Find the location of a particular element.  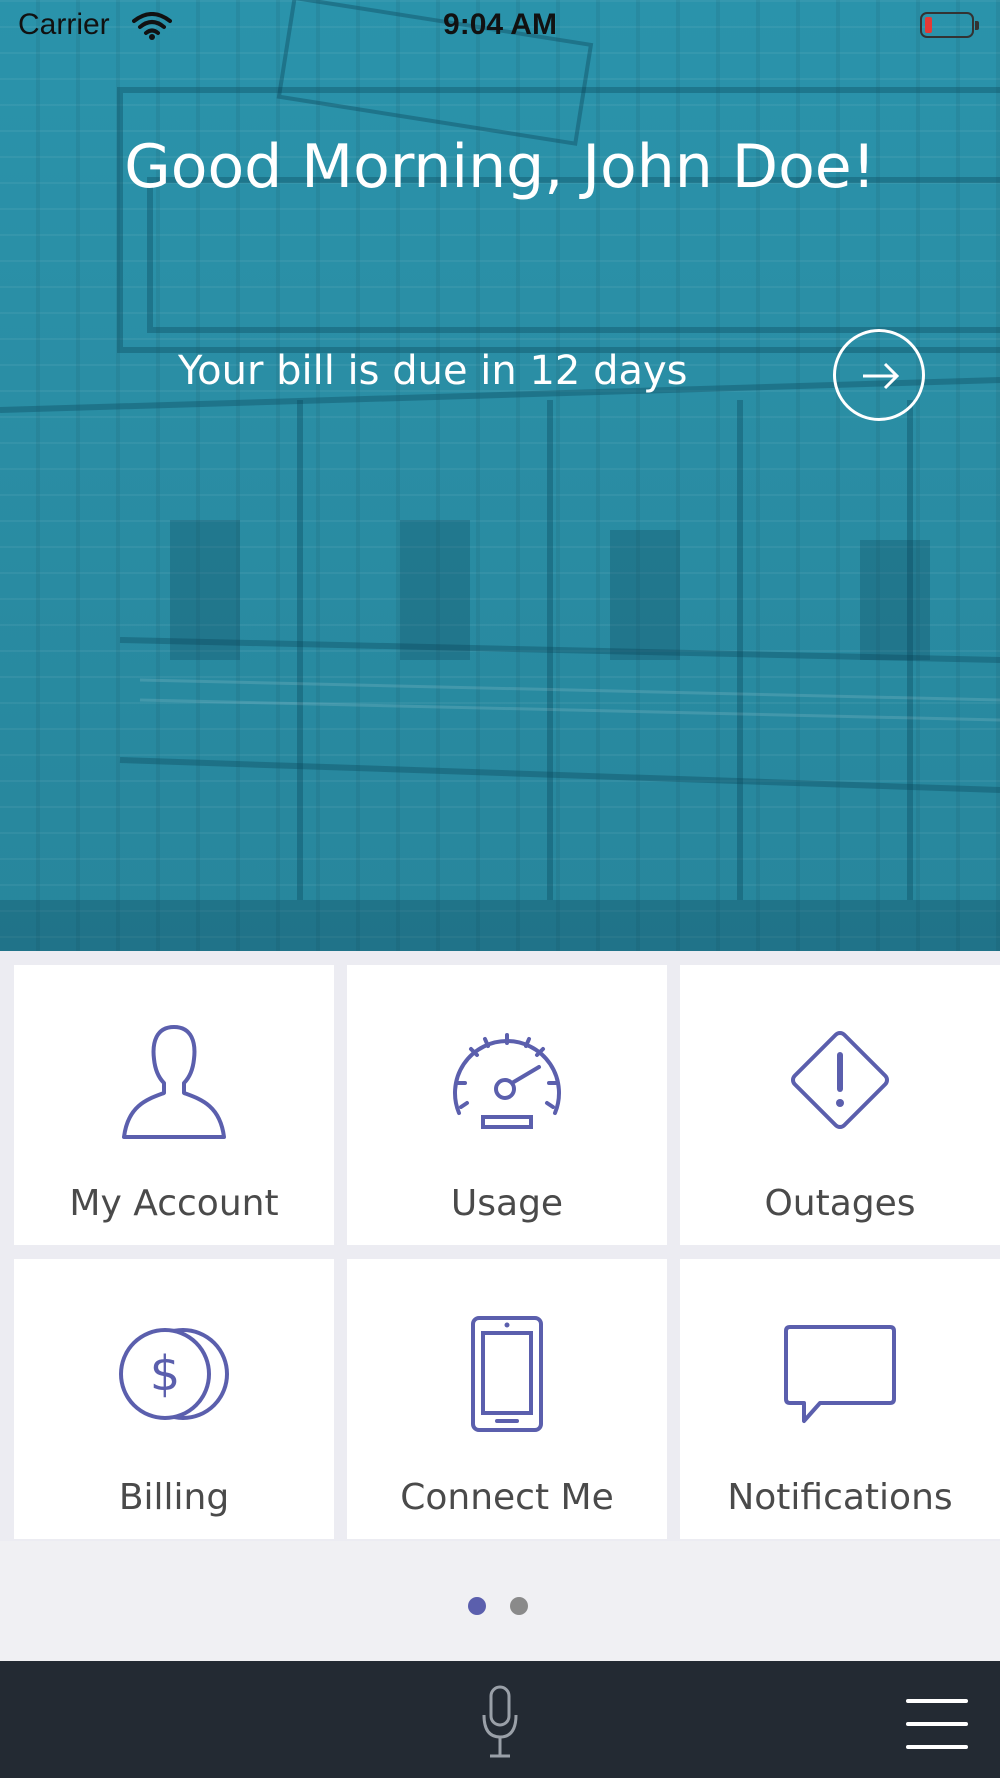

status-bar: Carrier 9:04 AM is located at coordinates (500, 28).